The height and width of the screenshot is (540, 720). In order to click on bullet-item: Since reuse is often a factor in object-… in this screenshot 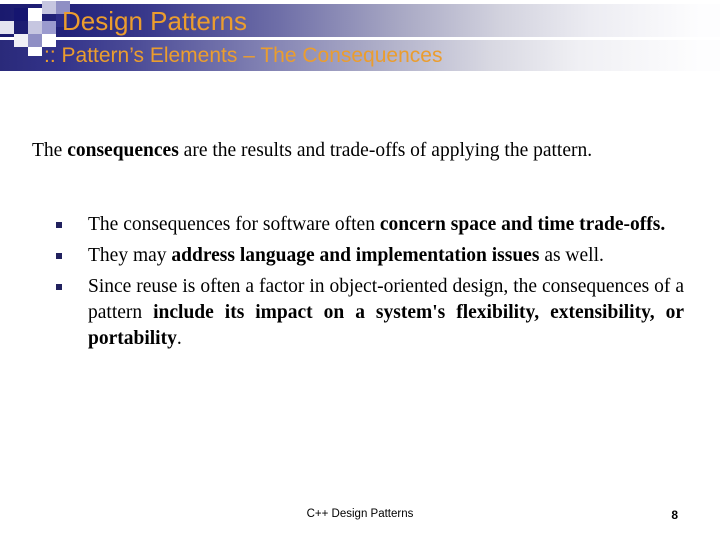, I will do `click(368, 313)`.